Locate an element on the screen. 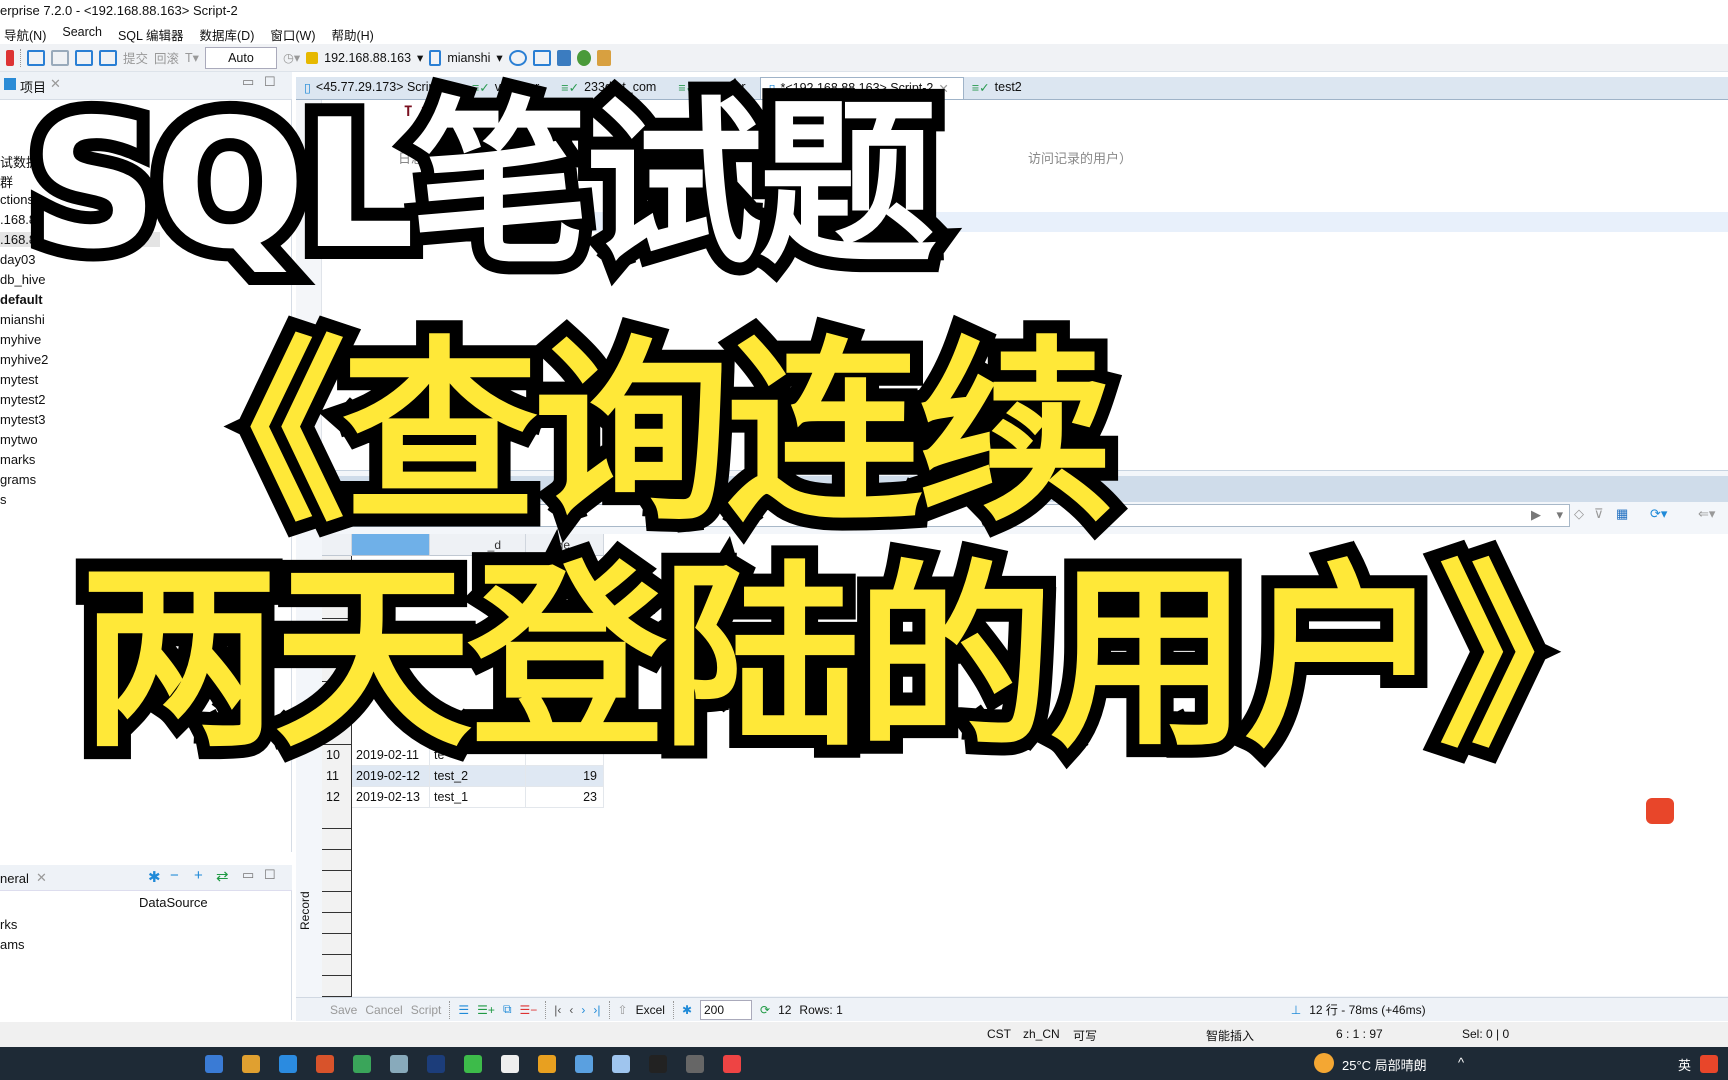  delete-row-icon: ☰− is located at coordinates (529, 1010).